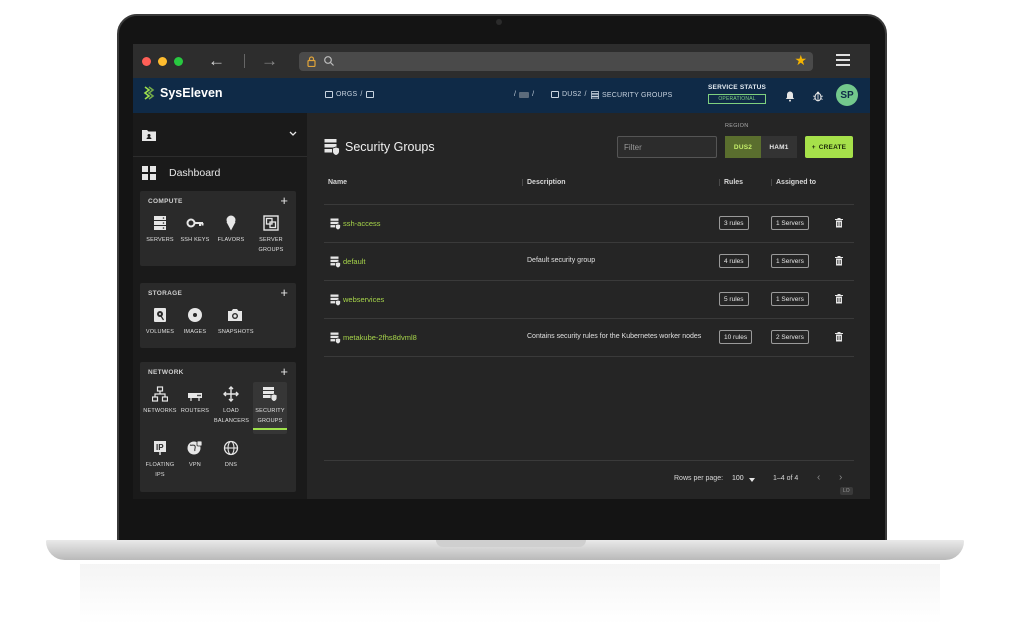 This screenshot has width=1024, height=640. What do you see at coordinates (195, 447) in the screenshot?
I see `vpn-icon` at bounding box center [195, 447].